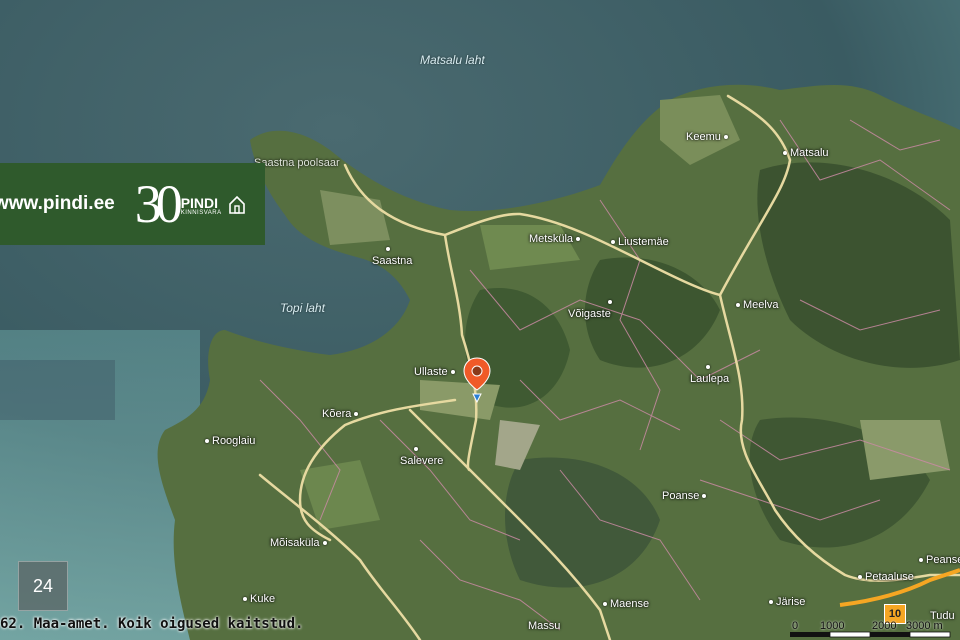  What do you see at coordinates (884, 577) in the screenshot?
I see `place-petaaluse: Petaaluse` at bounding box center [884, 577].